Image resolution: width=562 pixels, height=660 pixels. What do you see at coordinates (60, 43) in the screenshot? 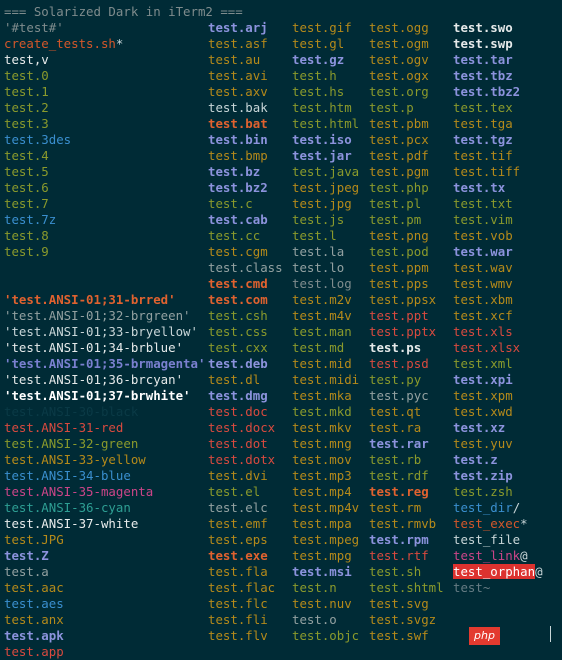
I see `file-name: create_tests.sh` at bounding box center [60, 43].